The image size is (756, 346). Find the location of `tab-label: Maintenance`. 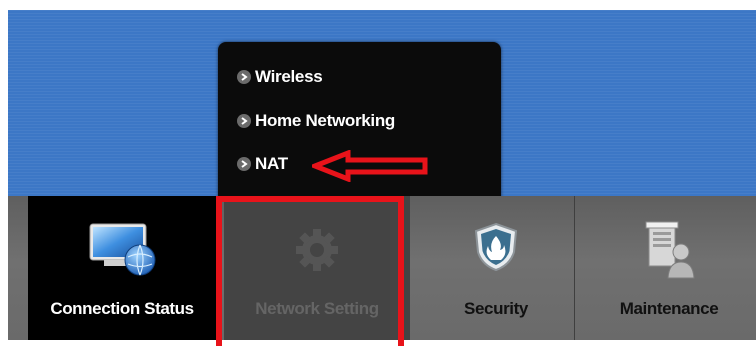

tab-label: Maintenance is located at coordinates (669, 308).